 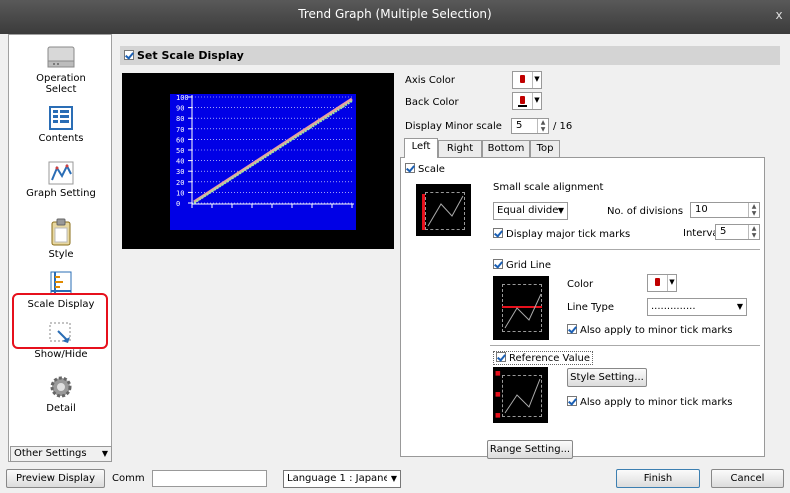 I want to click on style-icon, so click(x=61, y=232).